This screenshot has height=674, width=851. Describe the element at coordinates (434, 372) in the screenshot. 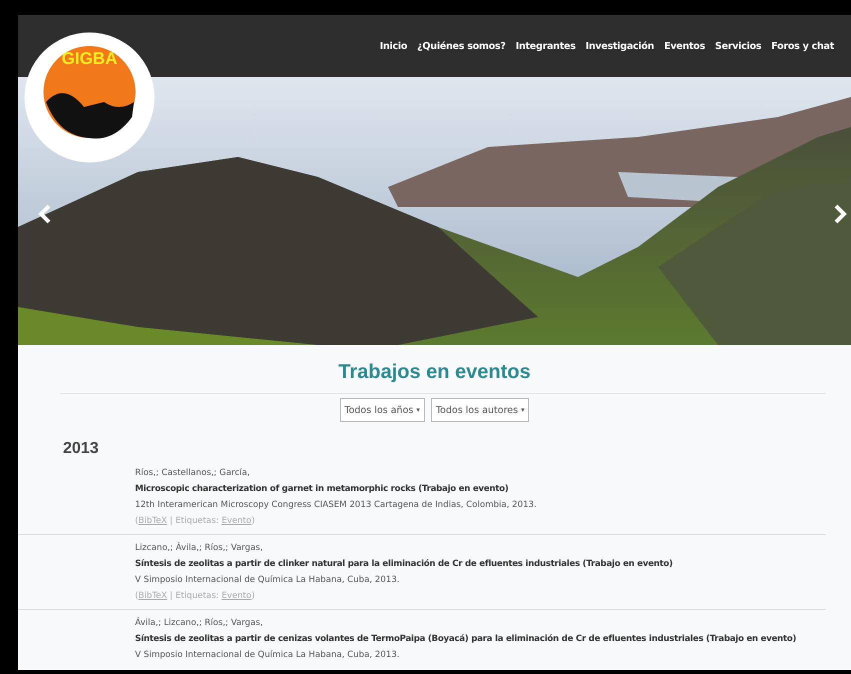

I see `page-title: Trabajos en eventos` at that location.